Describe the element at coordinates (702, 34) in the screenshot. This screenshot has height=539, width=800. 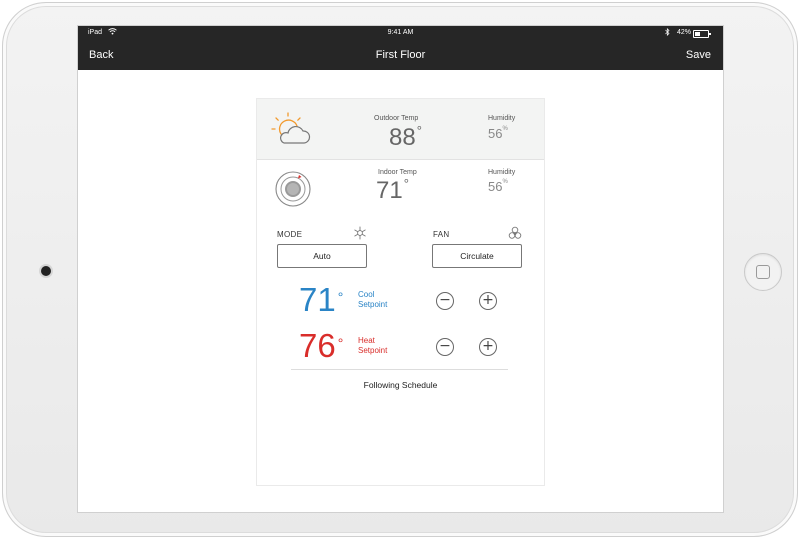
I see `battery-icon` at that location.